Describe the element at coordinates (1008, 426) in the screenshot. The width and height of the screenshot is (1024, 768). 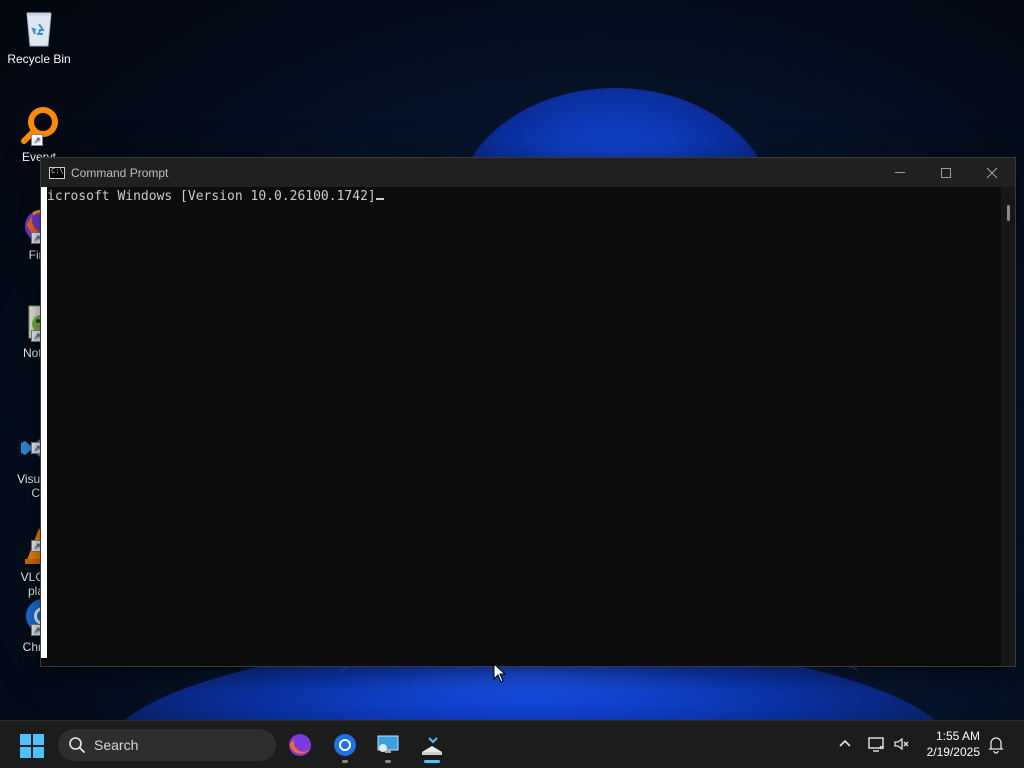
I see `vertical-scrollbar` at that location.